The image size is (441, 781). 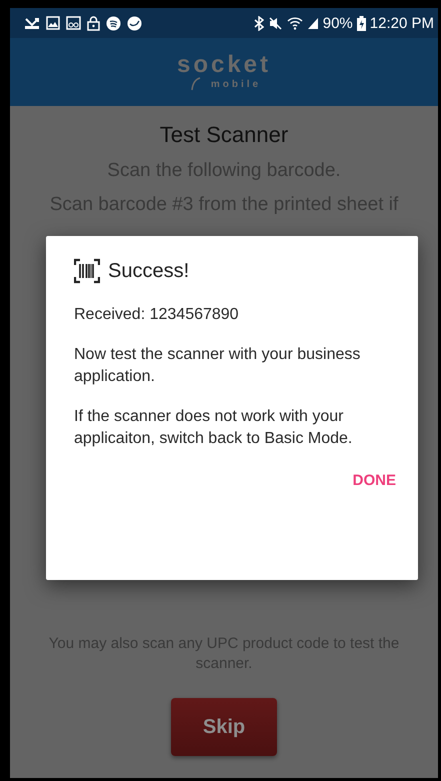 I want to click on dialog-message: Now test the scanner with your business application., so click(x=218, y=366).